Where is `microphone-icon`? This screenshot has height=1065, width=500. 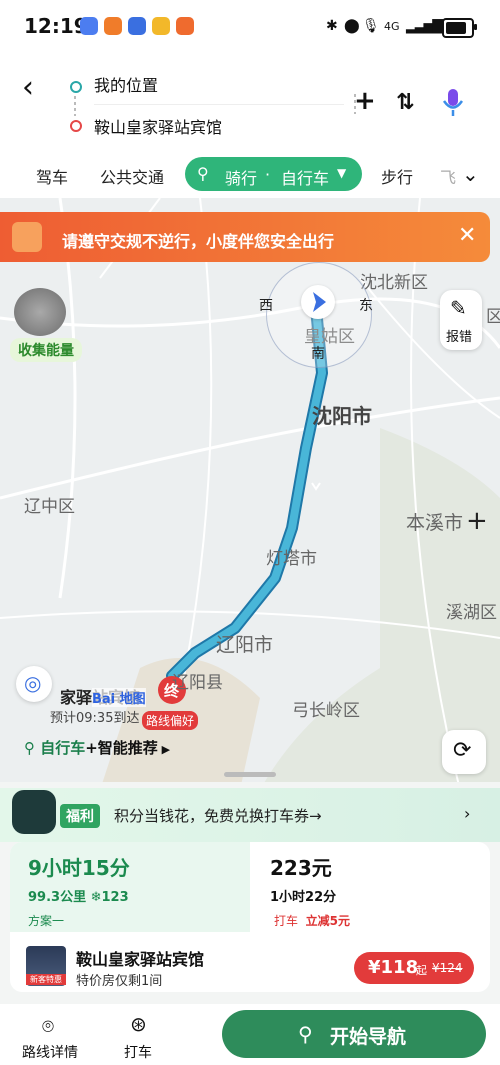
microphone-icon is located at coordinates (453, 103).